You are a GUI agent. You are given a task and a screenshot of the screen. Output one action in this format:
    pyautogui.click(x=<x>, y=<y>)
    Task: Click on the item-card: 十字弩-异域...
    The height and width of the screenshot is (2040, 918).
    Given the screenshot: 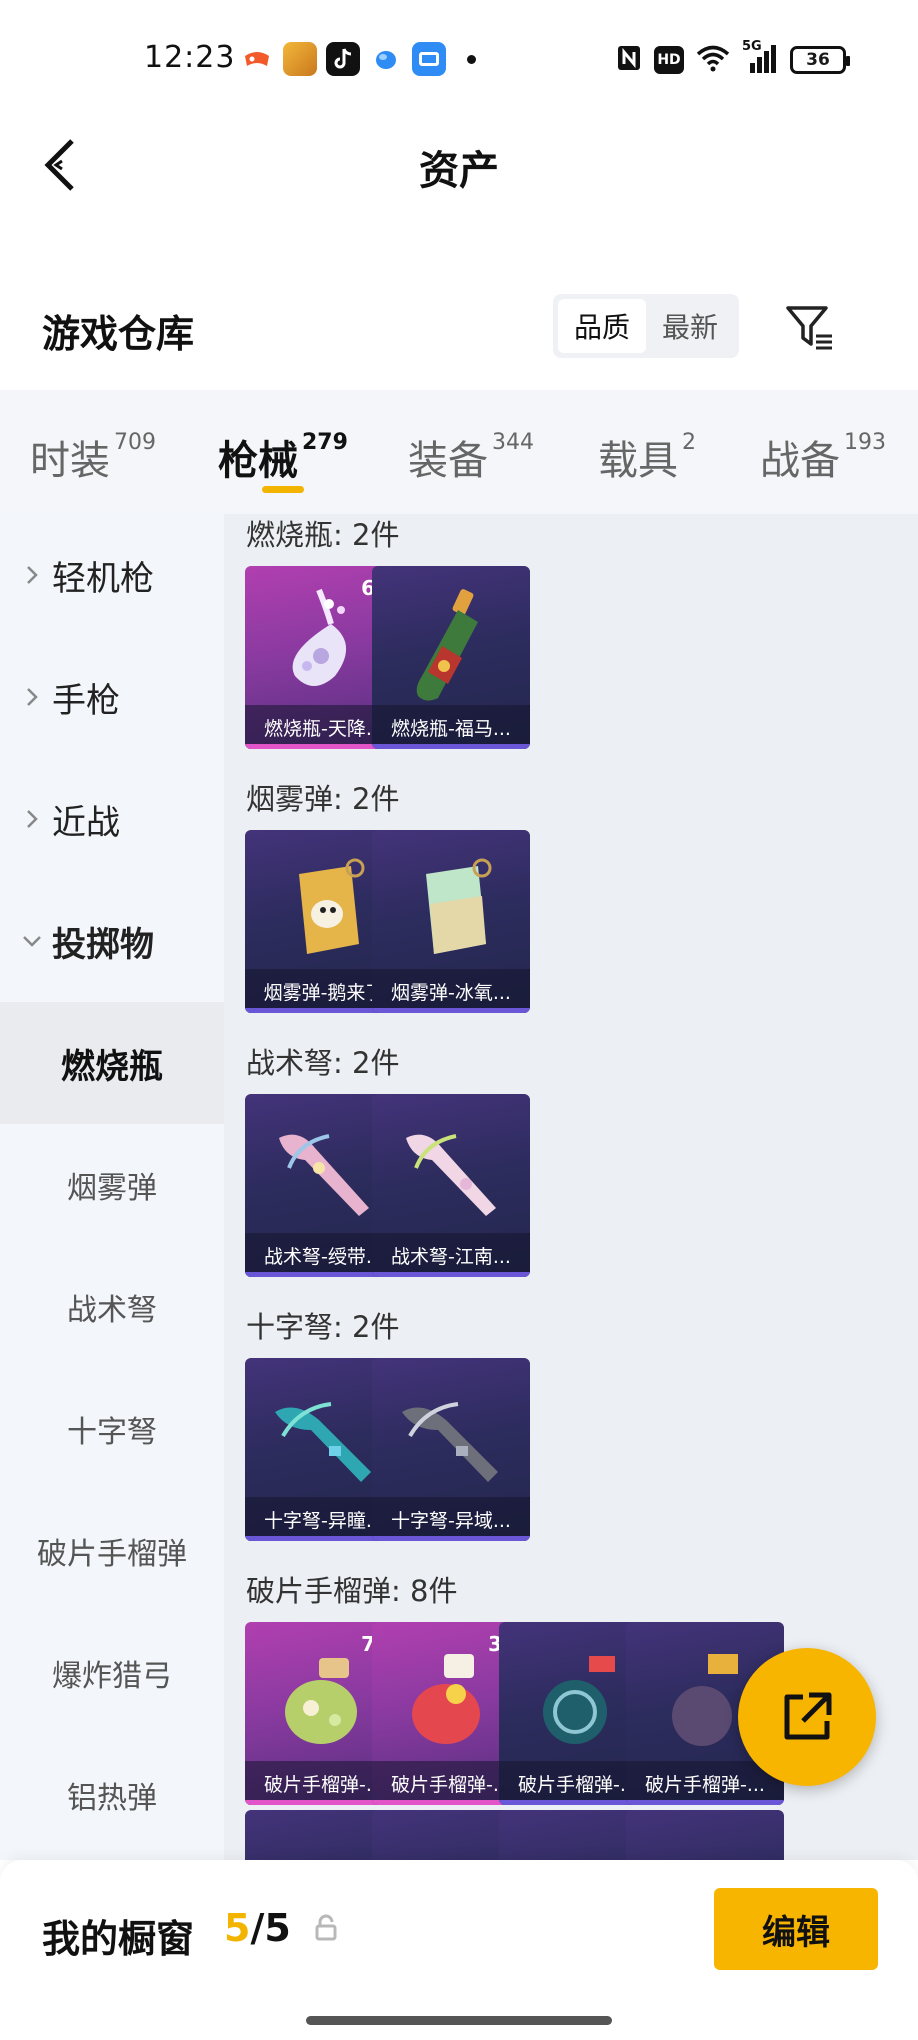 What is the action you would take?
    pyautogui.click(x=451, y=1449)
    